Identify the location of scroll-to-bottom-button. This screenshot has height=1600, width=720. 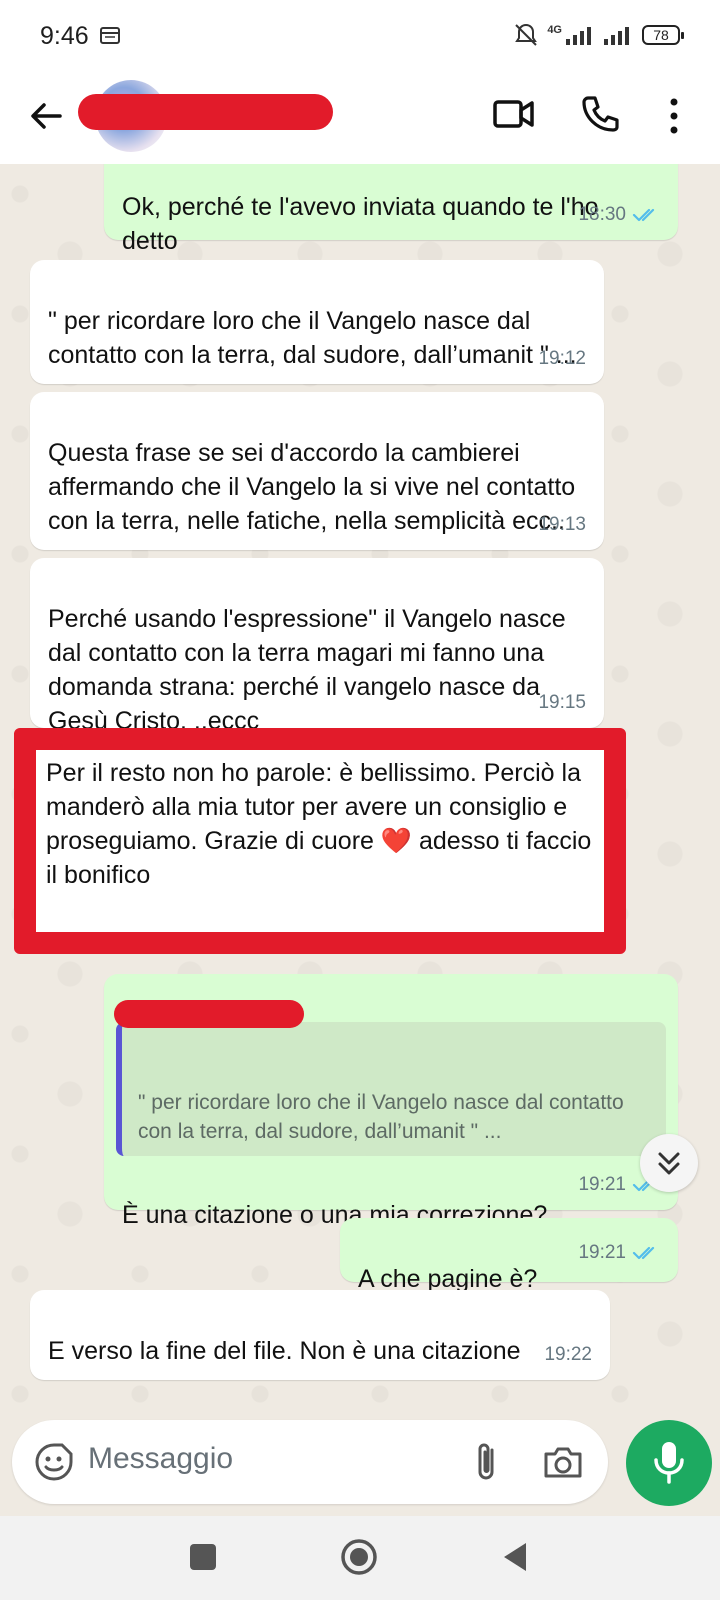
(669, 1163).